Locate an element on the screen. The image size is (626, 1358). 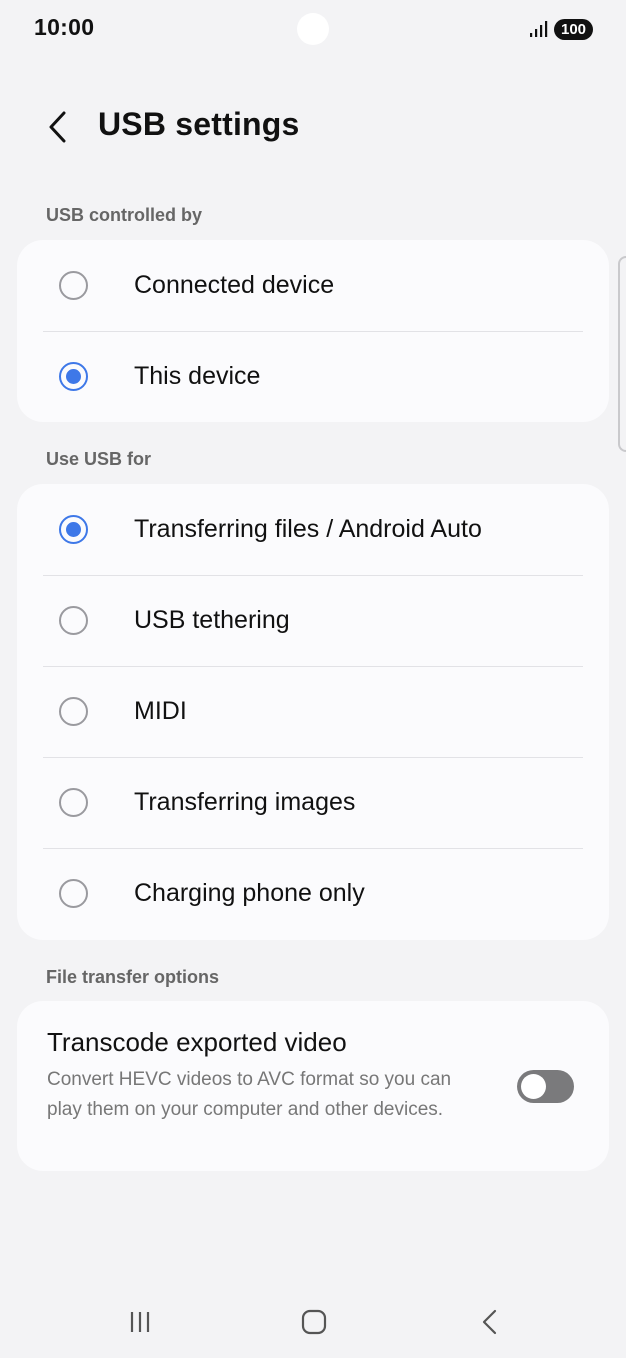
option-label: USB tethering is located at coordinates (212, 620).